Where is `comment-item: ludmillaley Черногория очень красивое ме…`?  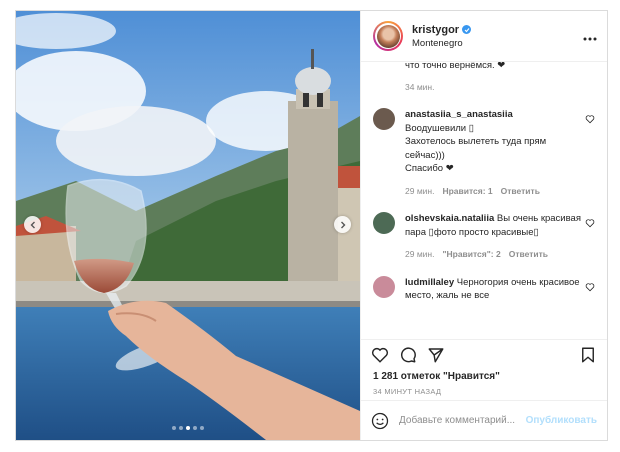
comment-item: ludmillaley Черногория очень красивое ме… is located at coordinates (484, 289).